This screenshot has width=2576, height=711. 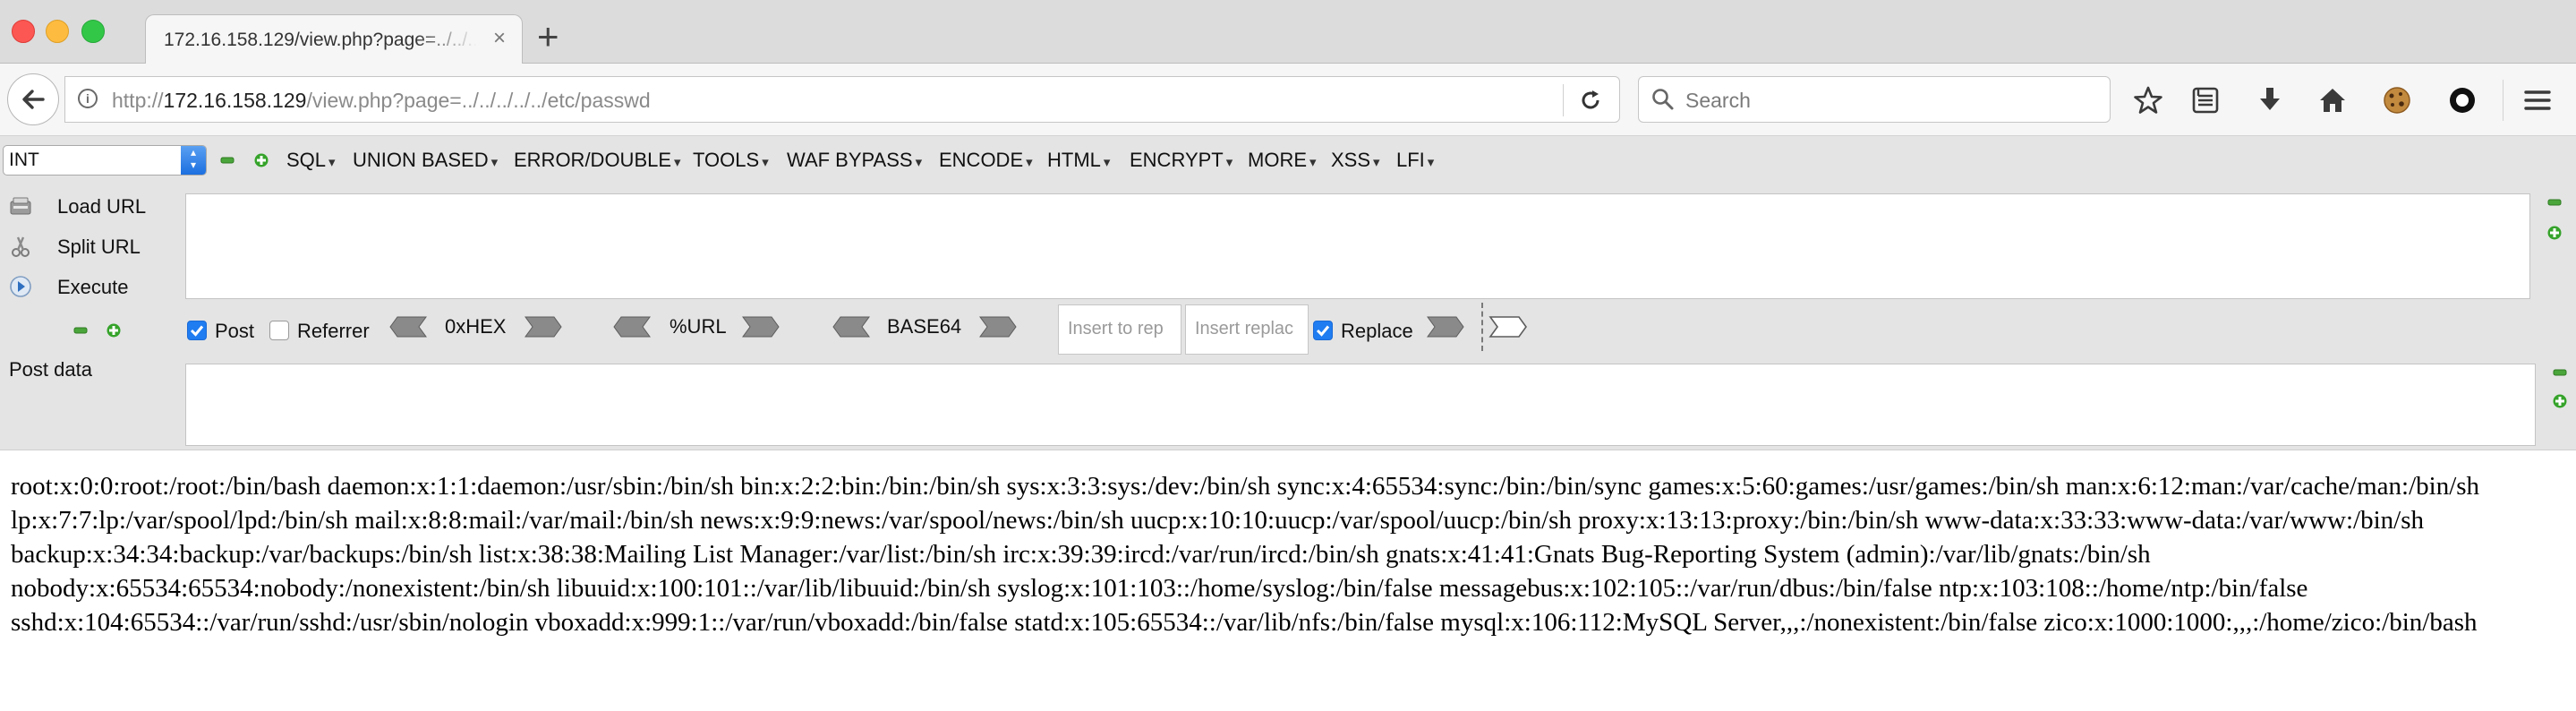 What do you see at coordinates (478, 100) in the screenshot?
I see `url-path: /view.php?page=../../../../../etc/passwd` at bounding box center [478, 100].